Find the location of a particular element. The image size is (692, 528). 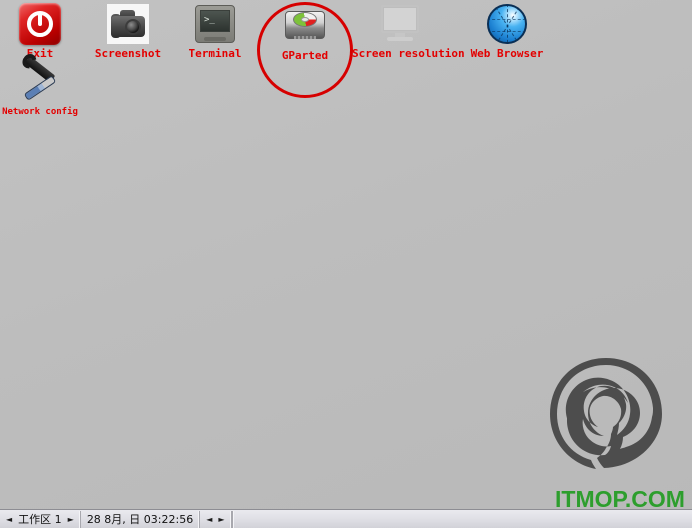

desktop-icon-label-web-browser: Web Browser is located at coordinates (507, 53).